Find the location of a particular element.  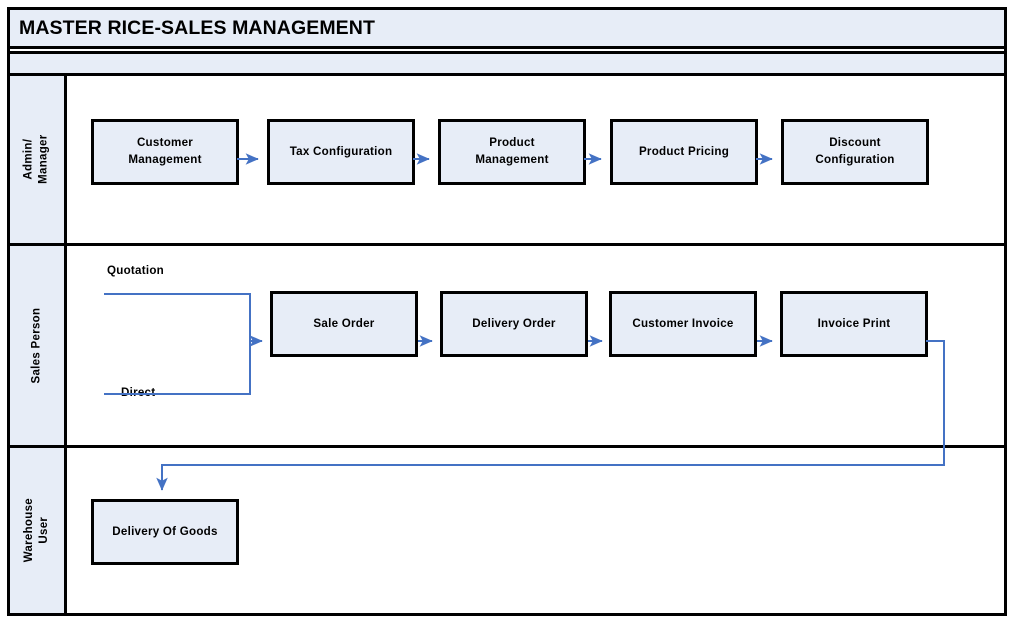

node-customer-invoice: Customer Invoice is located at coordinates (683, 324).